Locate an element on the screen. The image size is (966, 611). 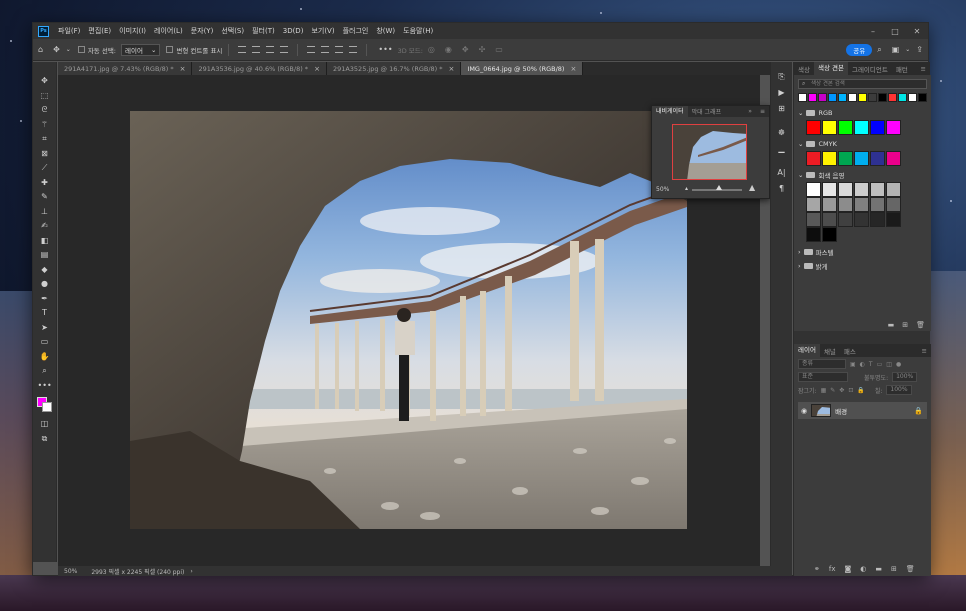
eraser-tool-icon: ◧ is located at coordinates (45, 241).